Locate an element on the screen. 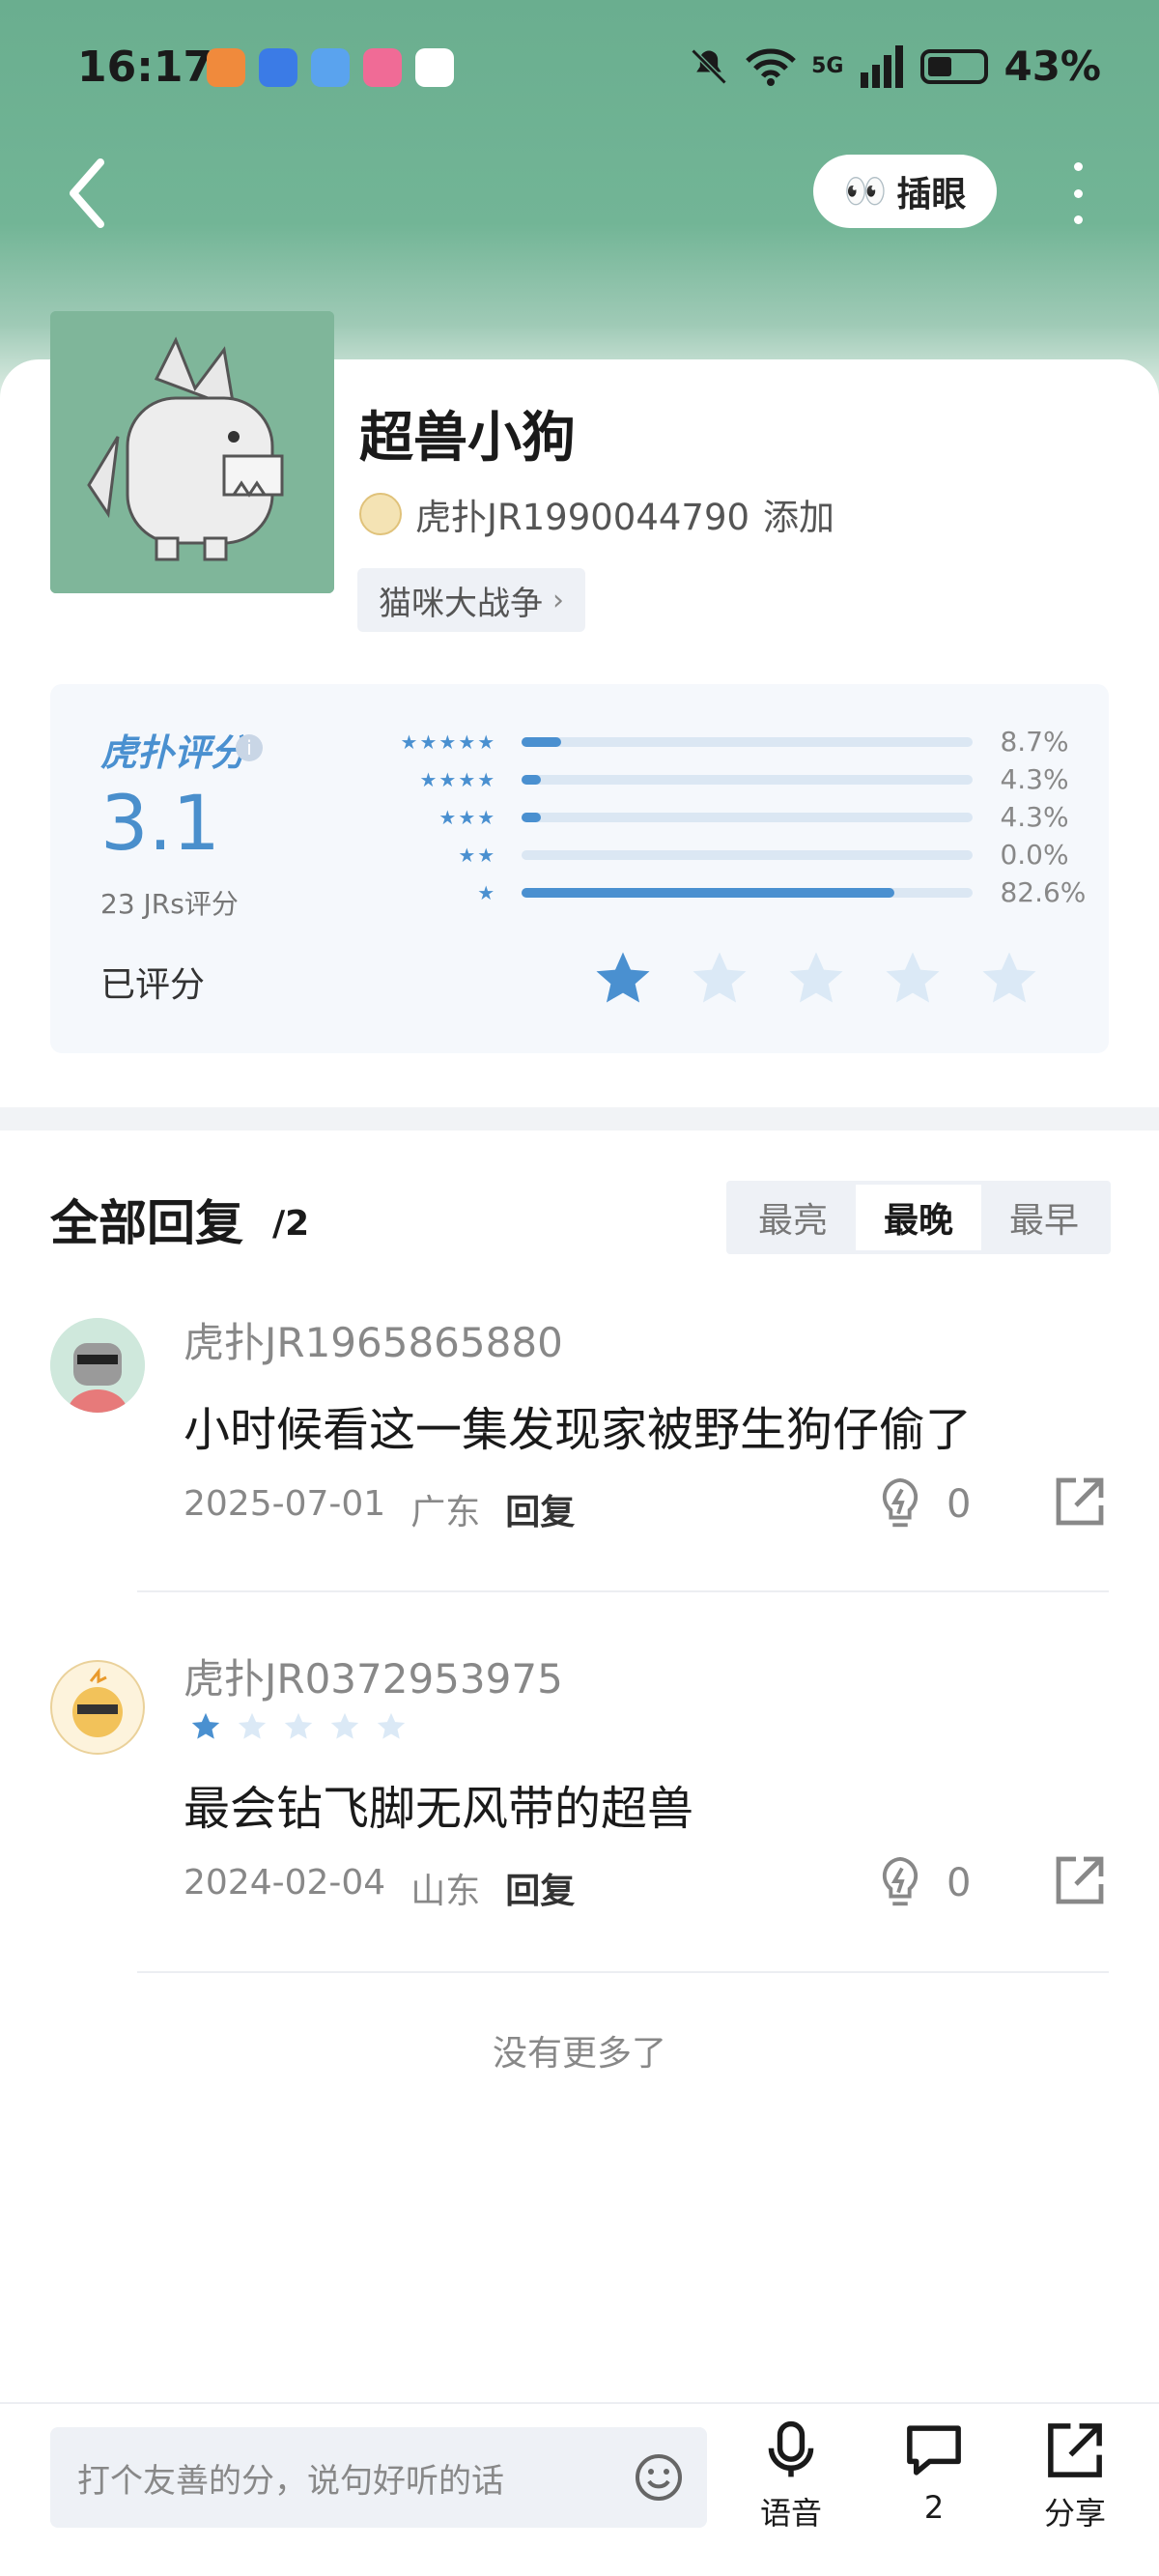  distribution-percent: 0.0% is located at coordinates (1034, 855).